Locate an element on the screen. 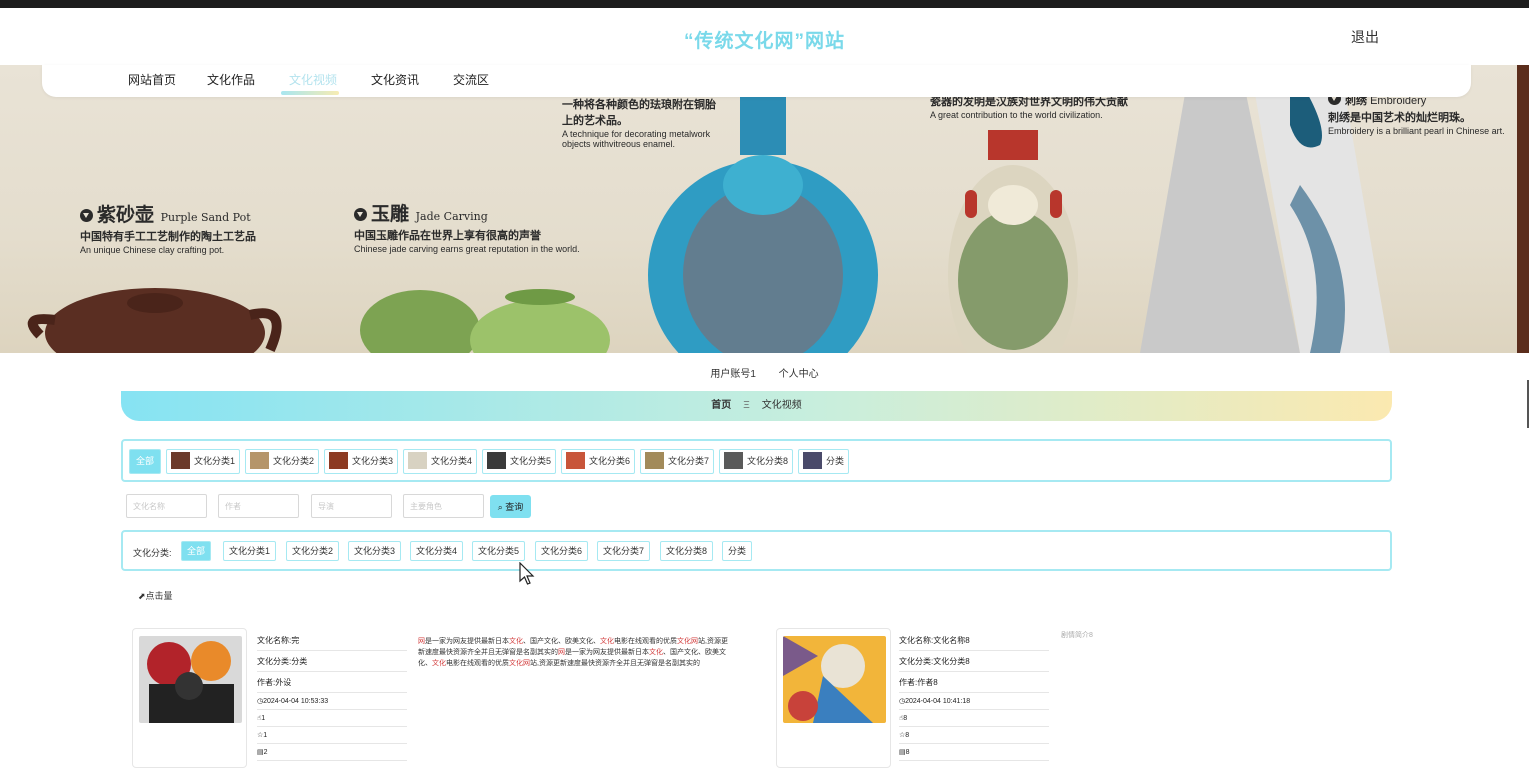  search-actor-input is located at coordinates (443, 506).